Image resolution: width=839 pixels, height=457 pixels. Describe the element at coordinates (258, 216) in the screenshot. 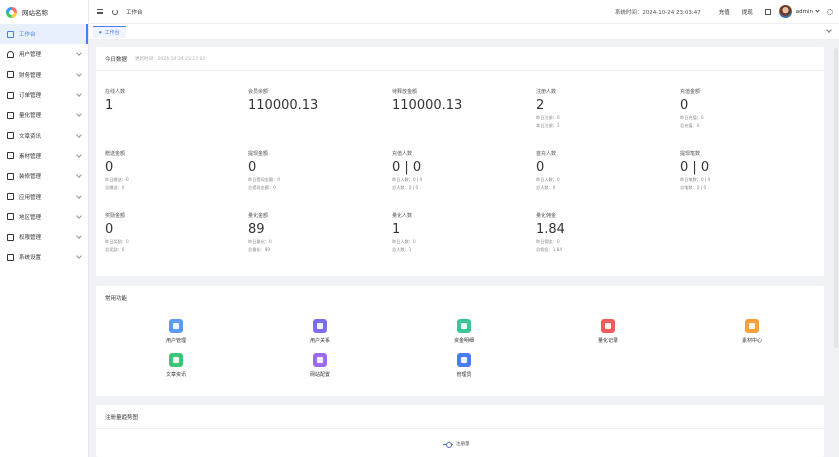

I see `stat-label: 量化金额` at that location.